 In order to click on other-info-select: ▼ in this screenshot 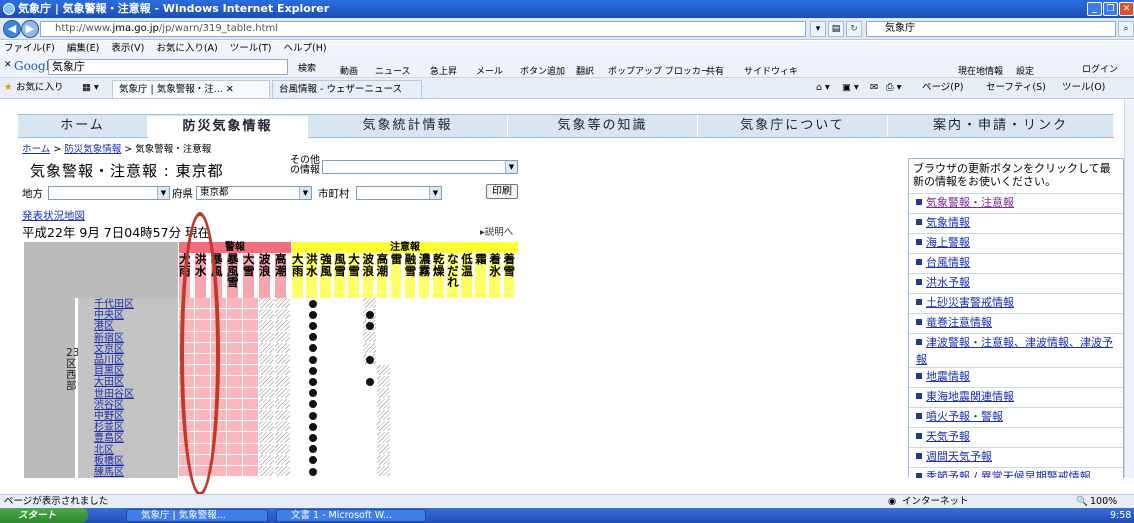, I will do `click(420, 167)`.